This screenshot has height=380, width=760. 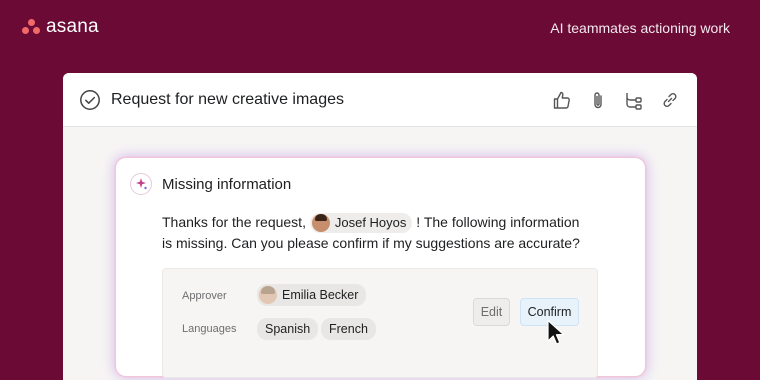 I want to click on like-thumbs-up-icon, so click(x=562, y=100).